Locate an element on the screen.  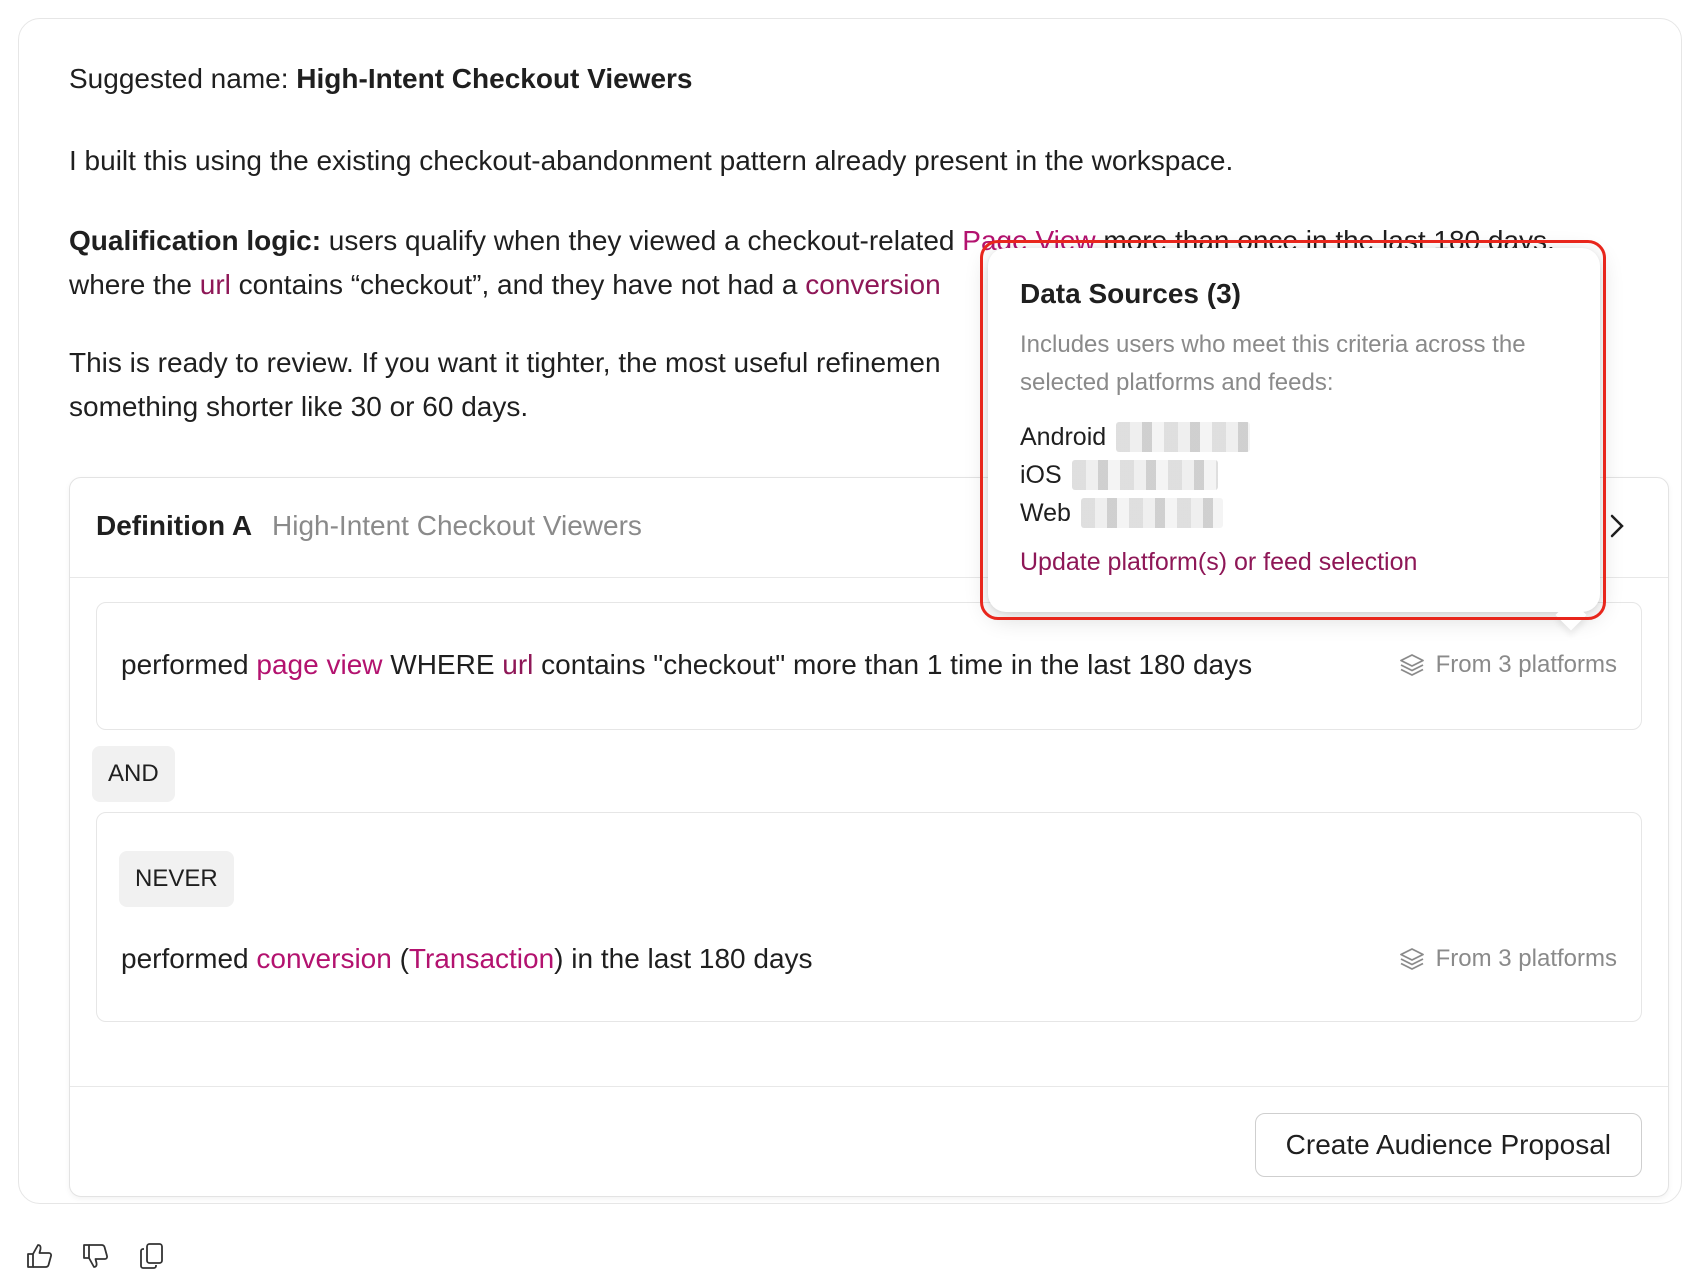
condition-1-sources: From 3 platforms is located at coordinates (1507, 665).